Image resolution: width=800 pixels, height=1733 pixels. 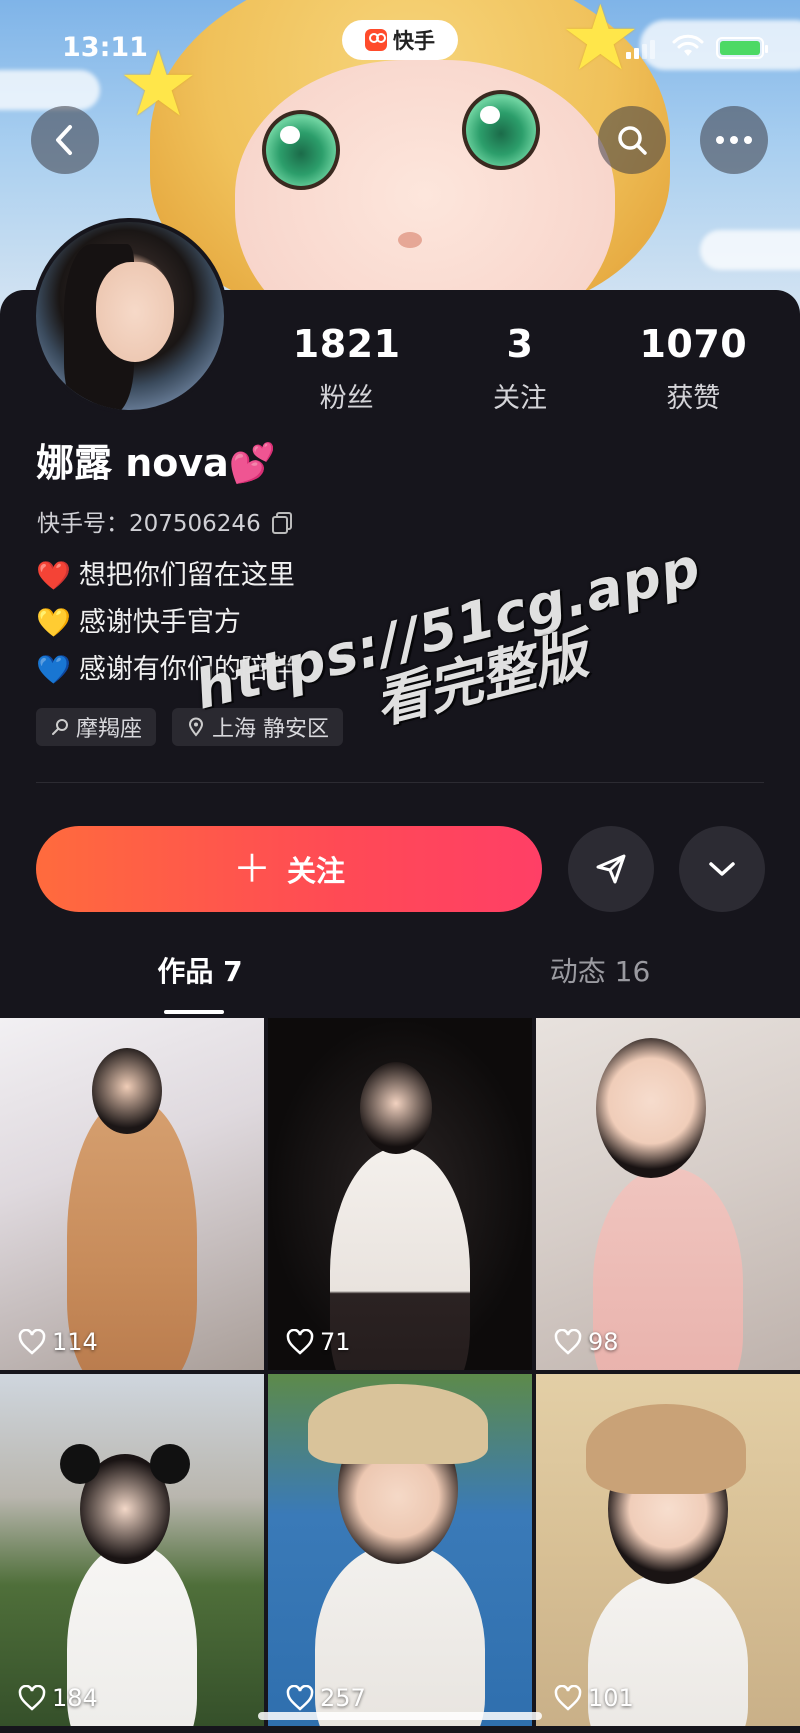 I want to click on profile-stats: 1821 粉丝 3 关注 1070 获赞, so click(x=520, y=368).